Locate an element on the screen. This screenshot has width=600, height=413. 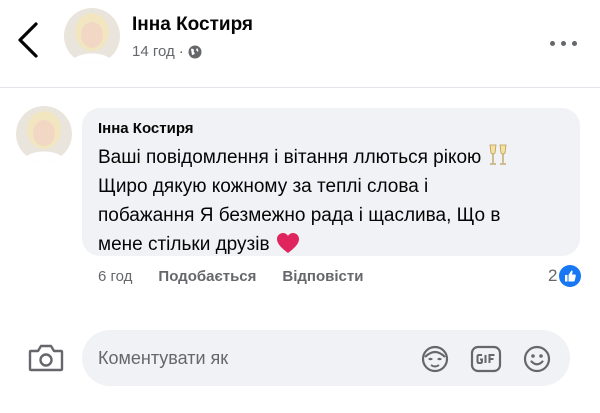
camera-icon is located at coordinates (46, 358).